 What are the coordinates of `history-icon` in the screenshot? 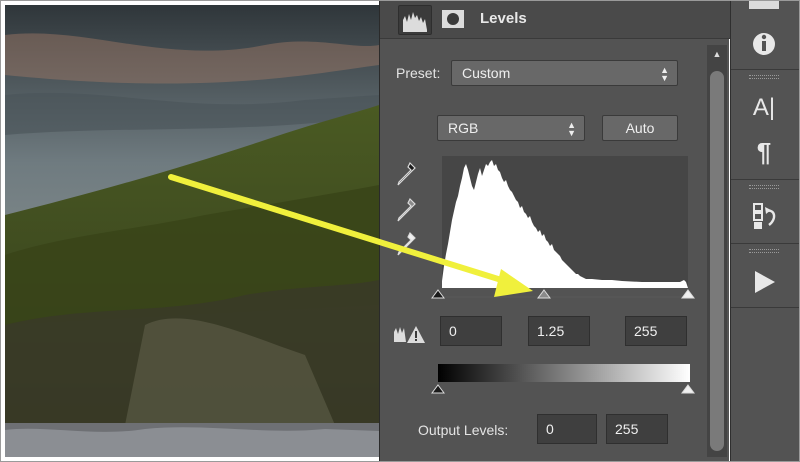 It's located at (764, 216).